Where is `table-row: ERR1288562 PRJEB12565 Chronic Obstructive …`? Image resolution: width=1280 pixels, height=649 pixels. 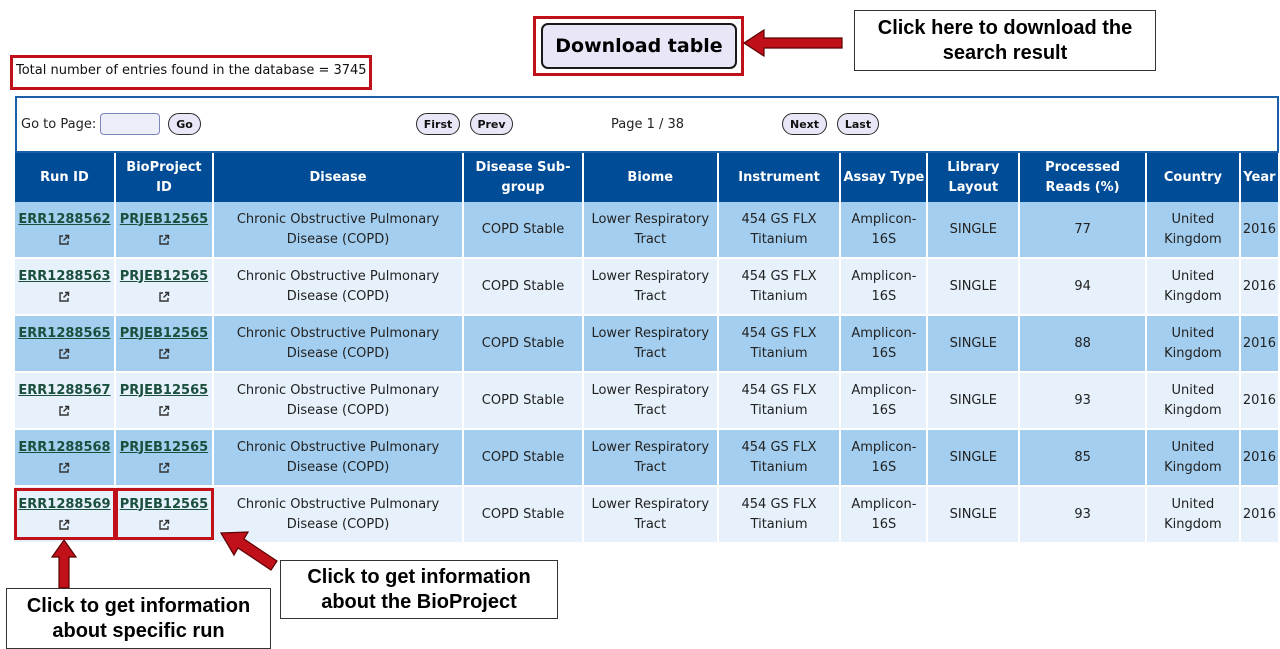
table-row: ERR1288562 PRJEB12565 Chronic Obstructive … is located at coordinates (647, 230).